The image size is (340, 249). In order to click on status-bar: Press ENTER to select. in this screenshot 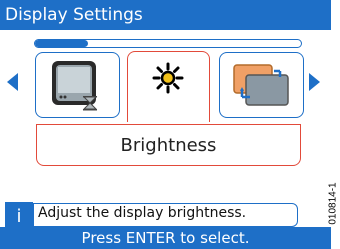, I will do `click(165, 238)`.